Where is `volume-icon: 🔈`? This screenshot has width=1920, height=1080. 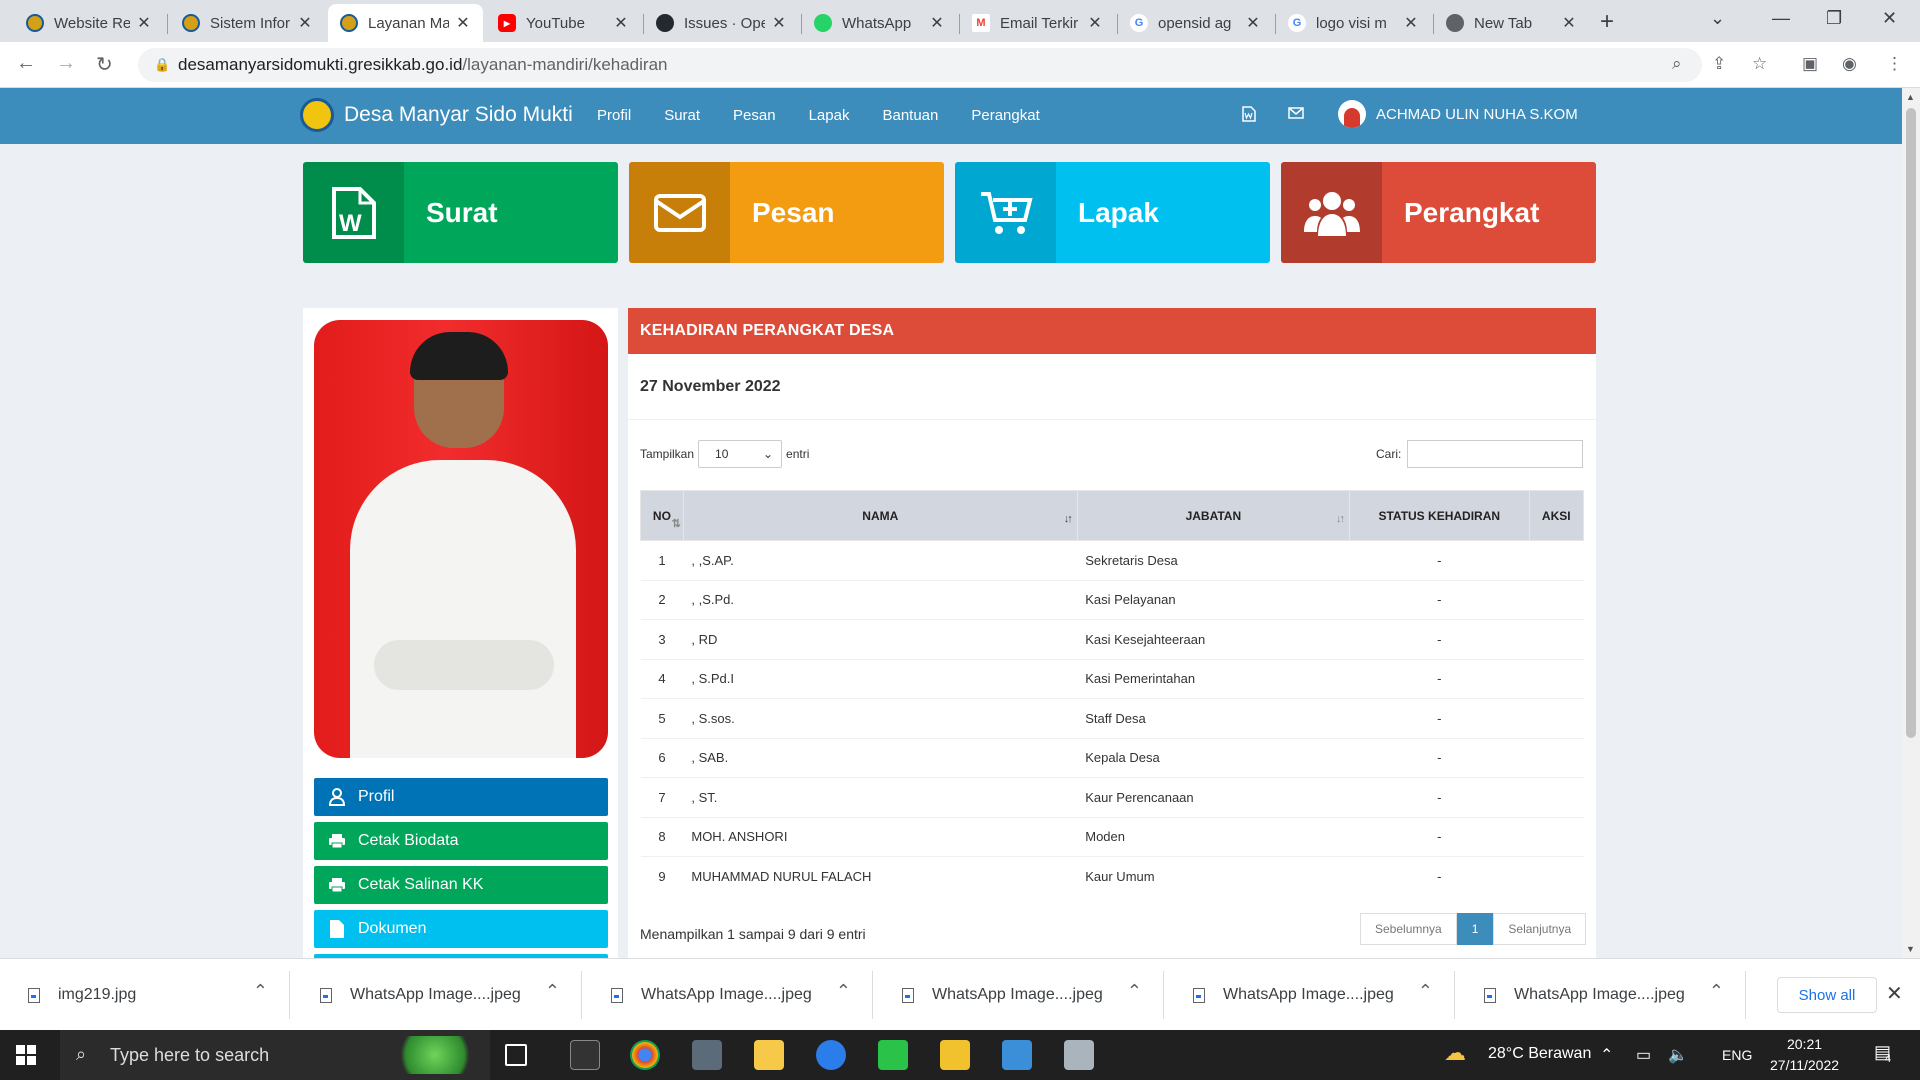 volume-icon: 🔈 is located at coordinates (1678, 1055).